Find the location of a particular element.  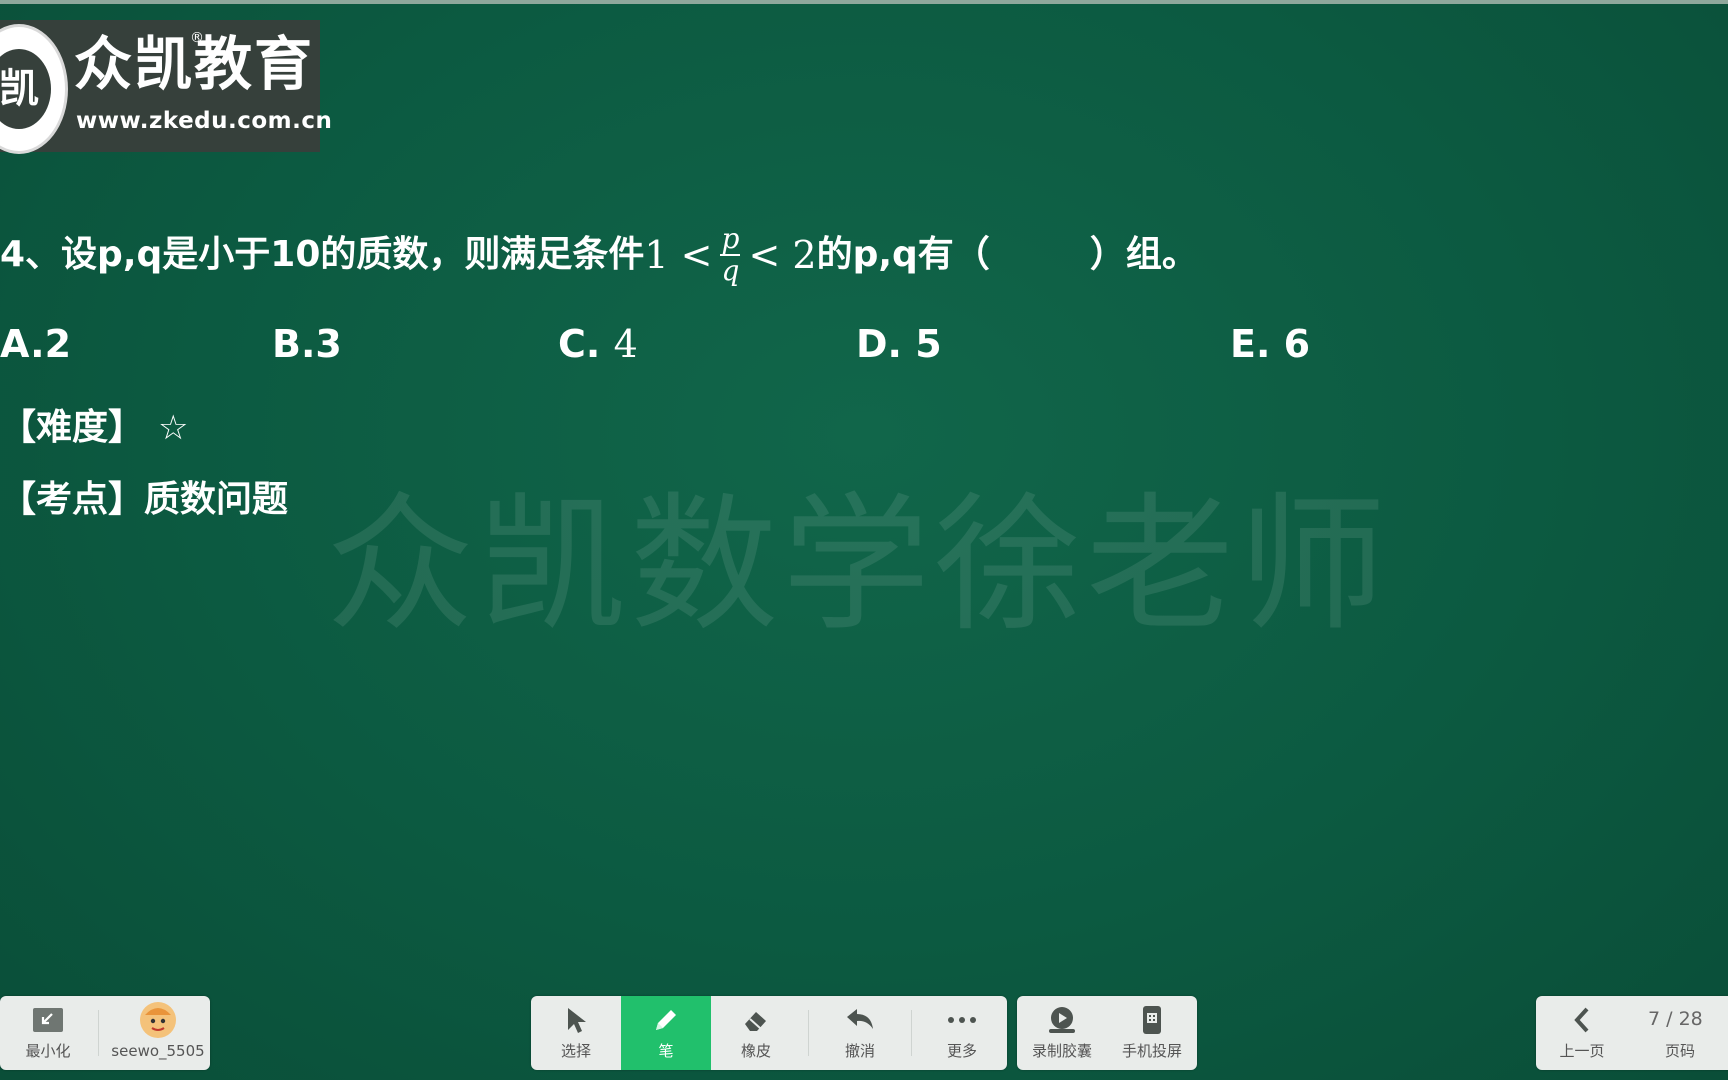

media-toolbar: 录制胶囊 手机投屏 is located at coordinates (1107, 1033).